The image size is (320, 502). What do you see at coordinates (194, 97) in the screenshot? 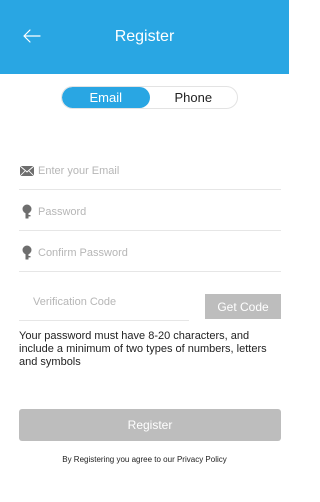
I see `tab-phone: Phone` at bounding box center [194, 97].